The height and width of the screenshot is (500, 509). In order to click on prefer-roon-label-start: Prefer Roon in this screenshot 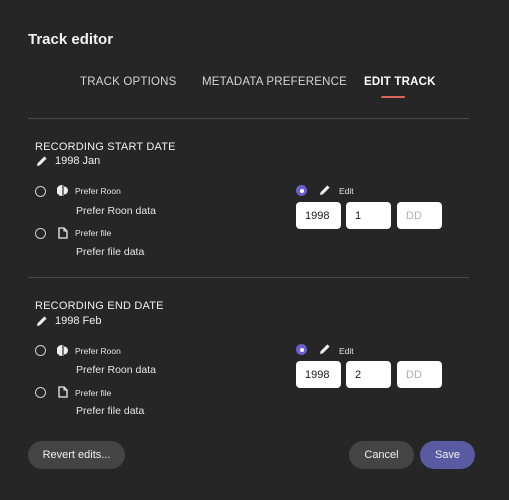, I will do `click(98, 191)`.